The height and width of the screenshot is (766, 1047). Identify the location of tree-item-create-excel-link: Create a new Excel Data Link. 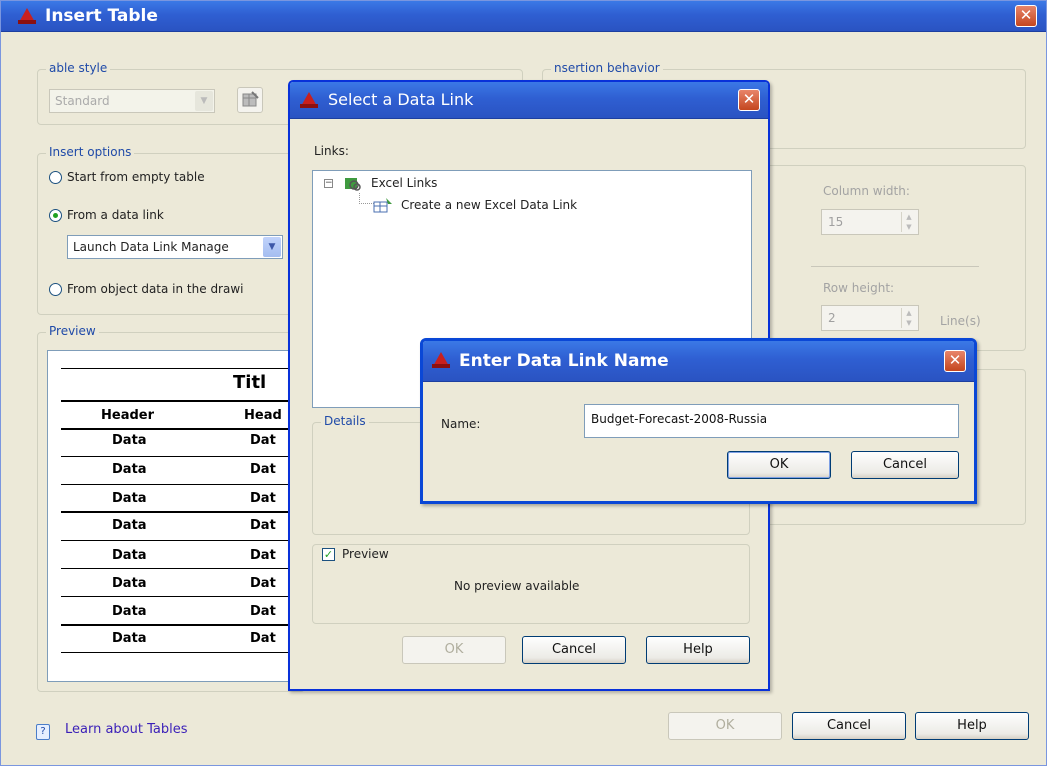
(489, 205).